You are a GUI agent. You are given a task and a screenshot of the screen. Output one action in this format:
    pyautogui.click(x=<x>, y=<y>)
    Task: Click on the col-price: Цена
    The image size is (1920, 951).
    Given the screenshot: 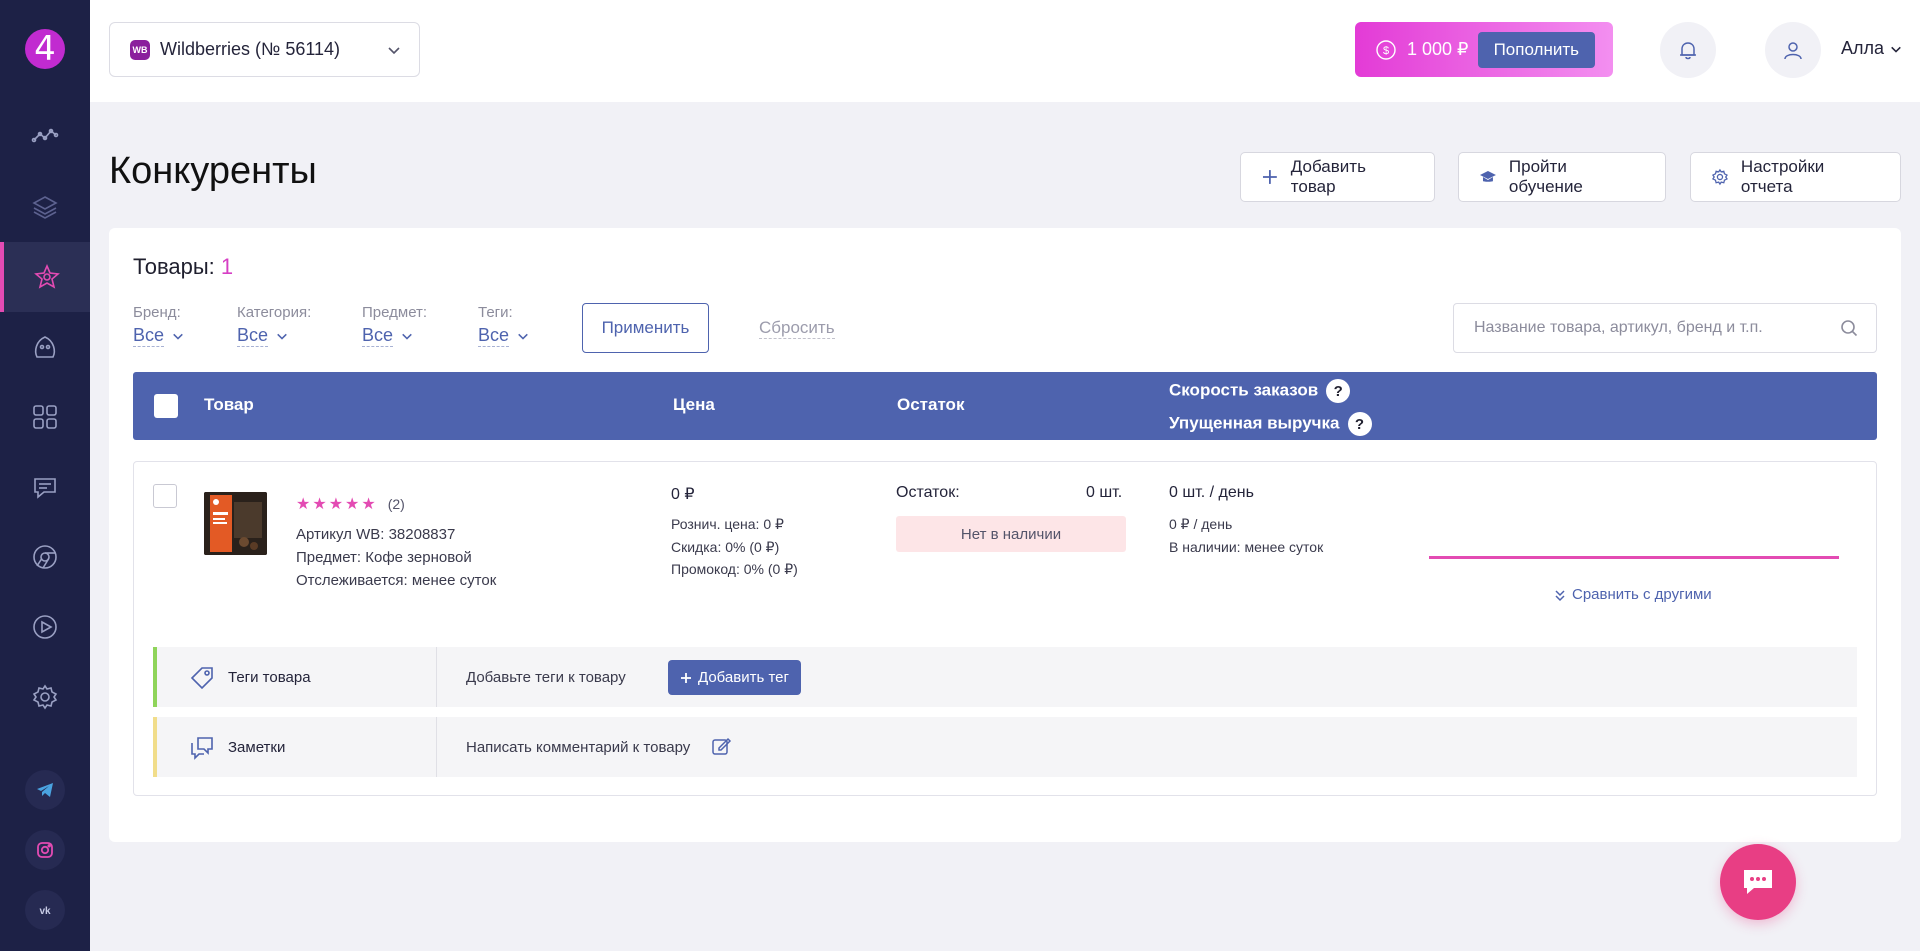 What is the action you would take?
    pyautogui.click(x=694, y=405)
    